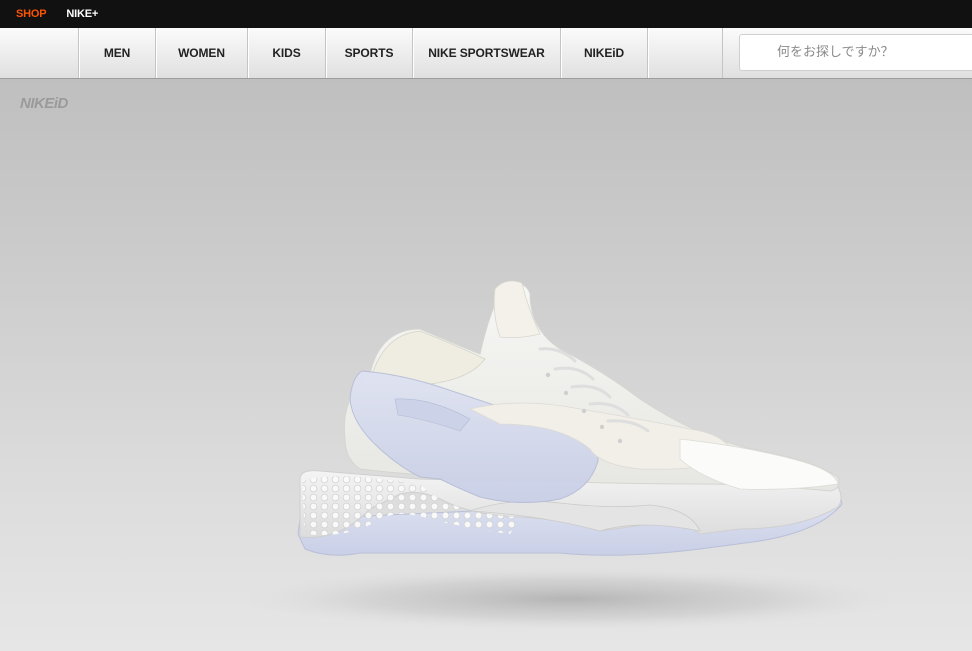 The width and height of the screenshot is (972, 651). Describe the element at coordinates (368, 53) in the screenshot. I see `nav-item-sports: SPORTS` at that location.